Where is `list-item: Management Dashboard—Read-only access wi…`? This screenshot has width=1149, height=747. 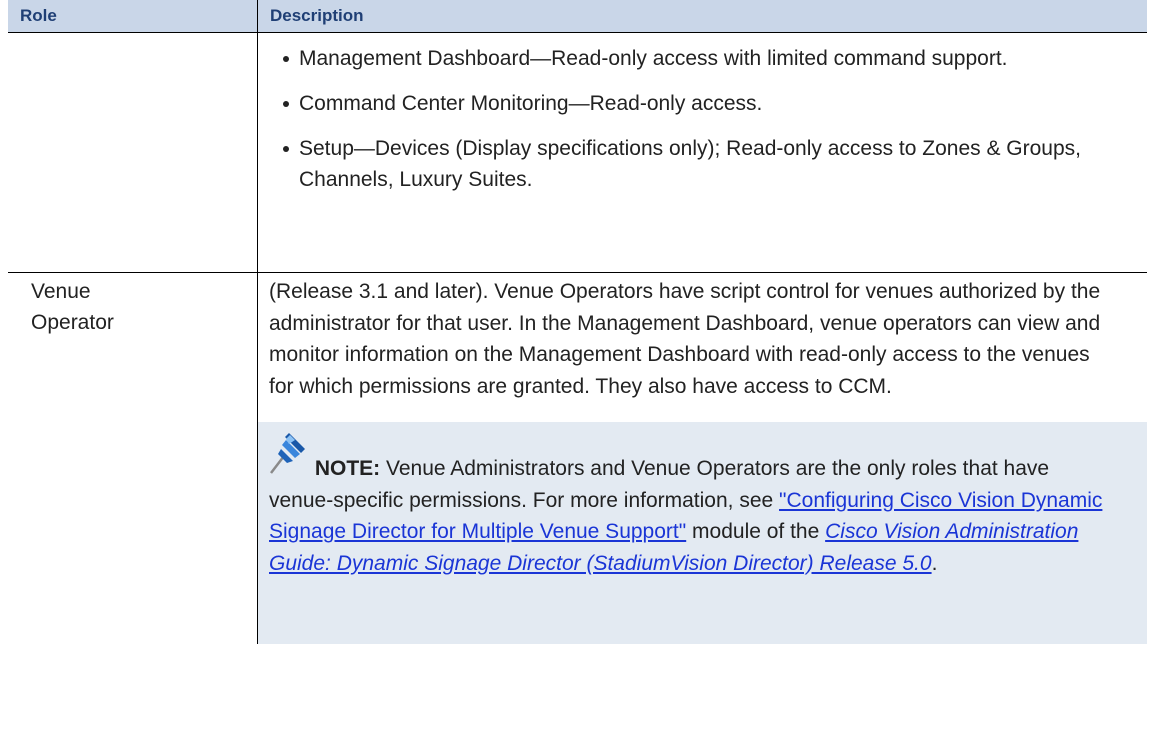 list-item: Management Dashboard—Read-only access wi… is located at coordinates (715, 58).